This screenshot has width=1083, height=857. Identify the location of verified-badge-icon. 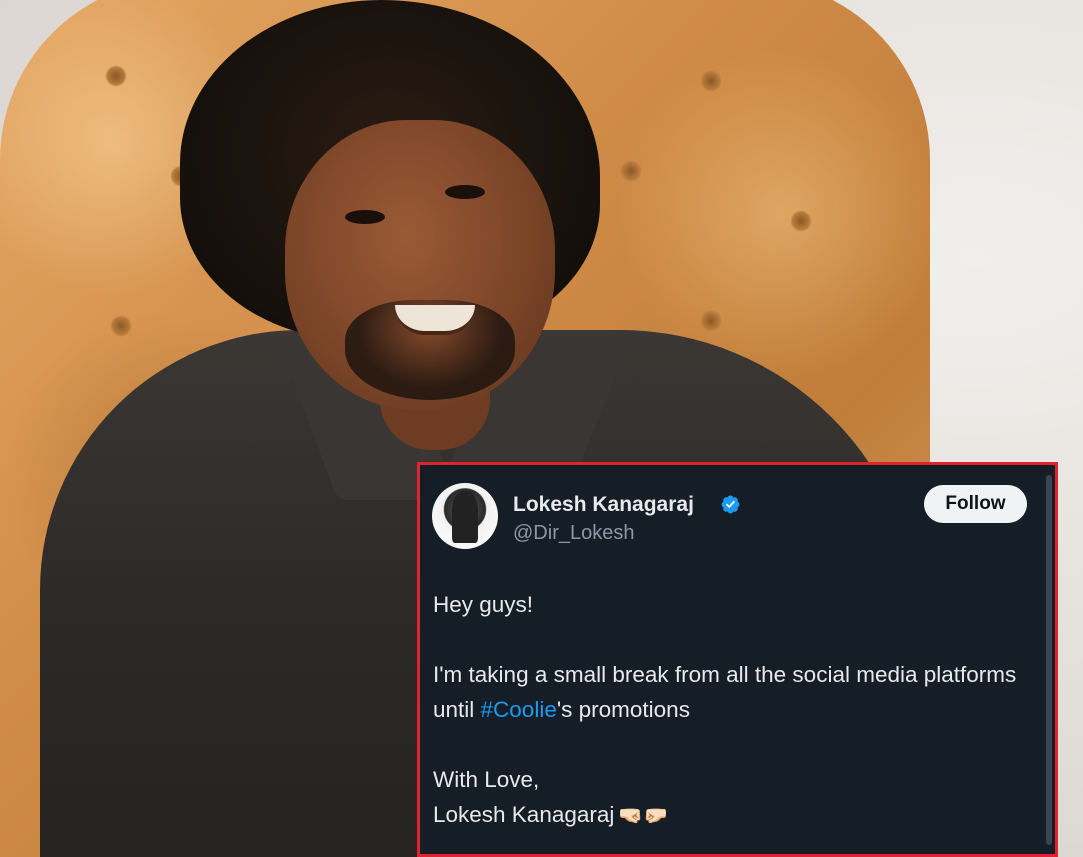
(730, 504).